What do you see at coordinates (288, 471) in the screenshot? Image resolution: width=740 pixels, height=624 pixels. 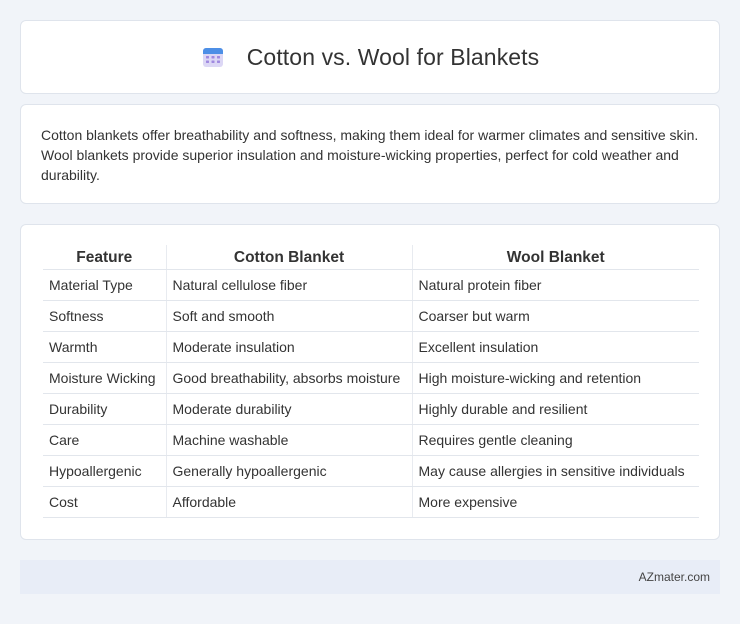 I see `cell-cotton: Generally hypoallergenic` at bounding box center [288, 471].